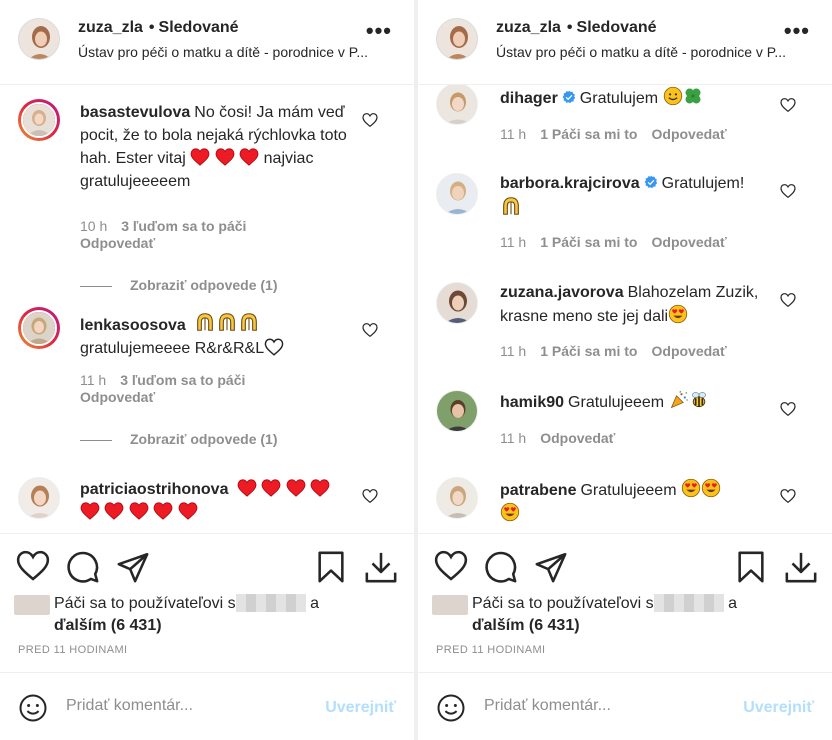 The image size is (832, 740). What do you see at coordinates (529, 98) in the screenshot?
I see `comment-username: dihager` at bounding box center [529, 98].